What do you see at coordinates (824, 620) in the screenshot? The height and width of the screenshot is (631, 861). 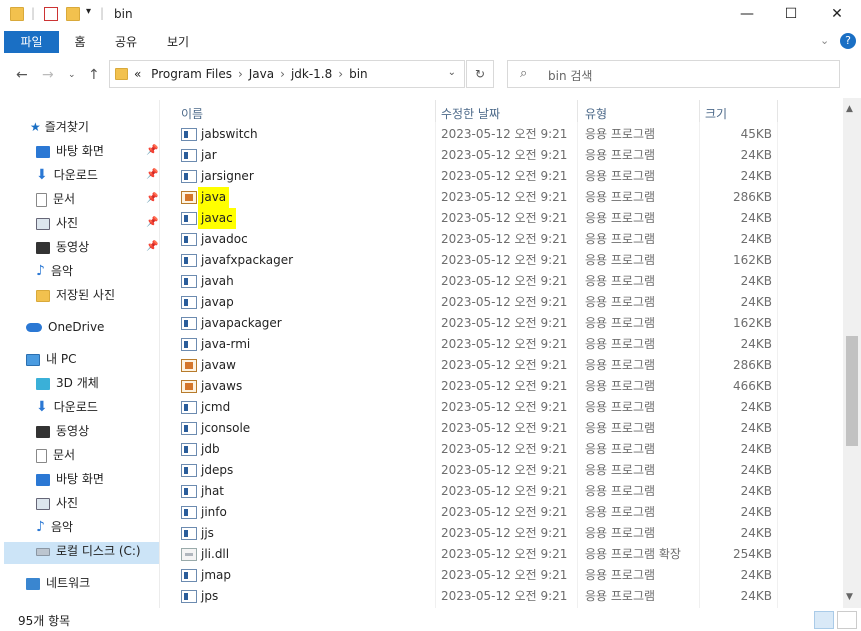 I see `details-view-button` at bounding box center [824, 620].